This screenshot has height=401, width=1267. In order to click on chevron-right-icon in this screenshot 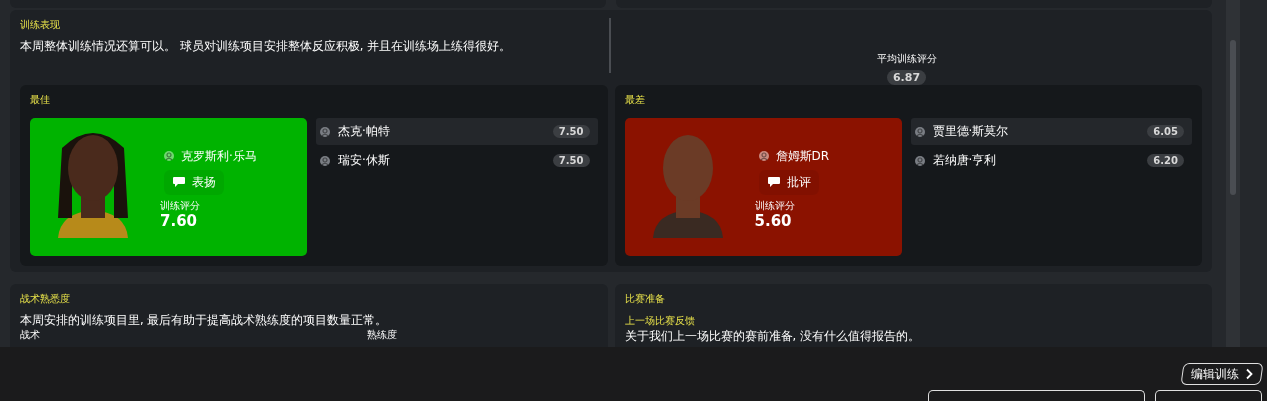, I will do `click(1249, 374)`.